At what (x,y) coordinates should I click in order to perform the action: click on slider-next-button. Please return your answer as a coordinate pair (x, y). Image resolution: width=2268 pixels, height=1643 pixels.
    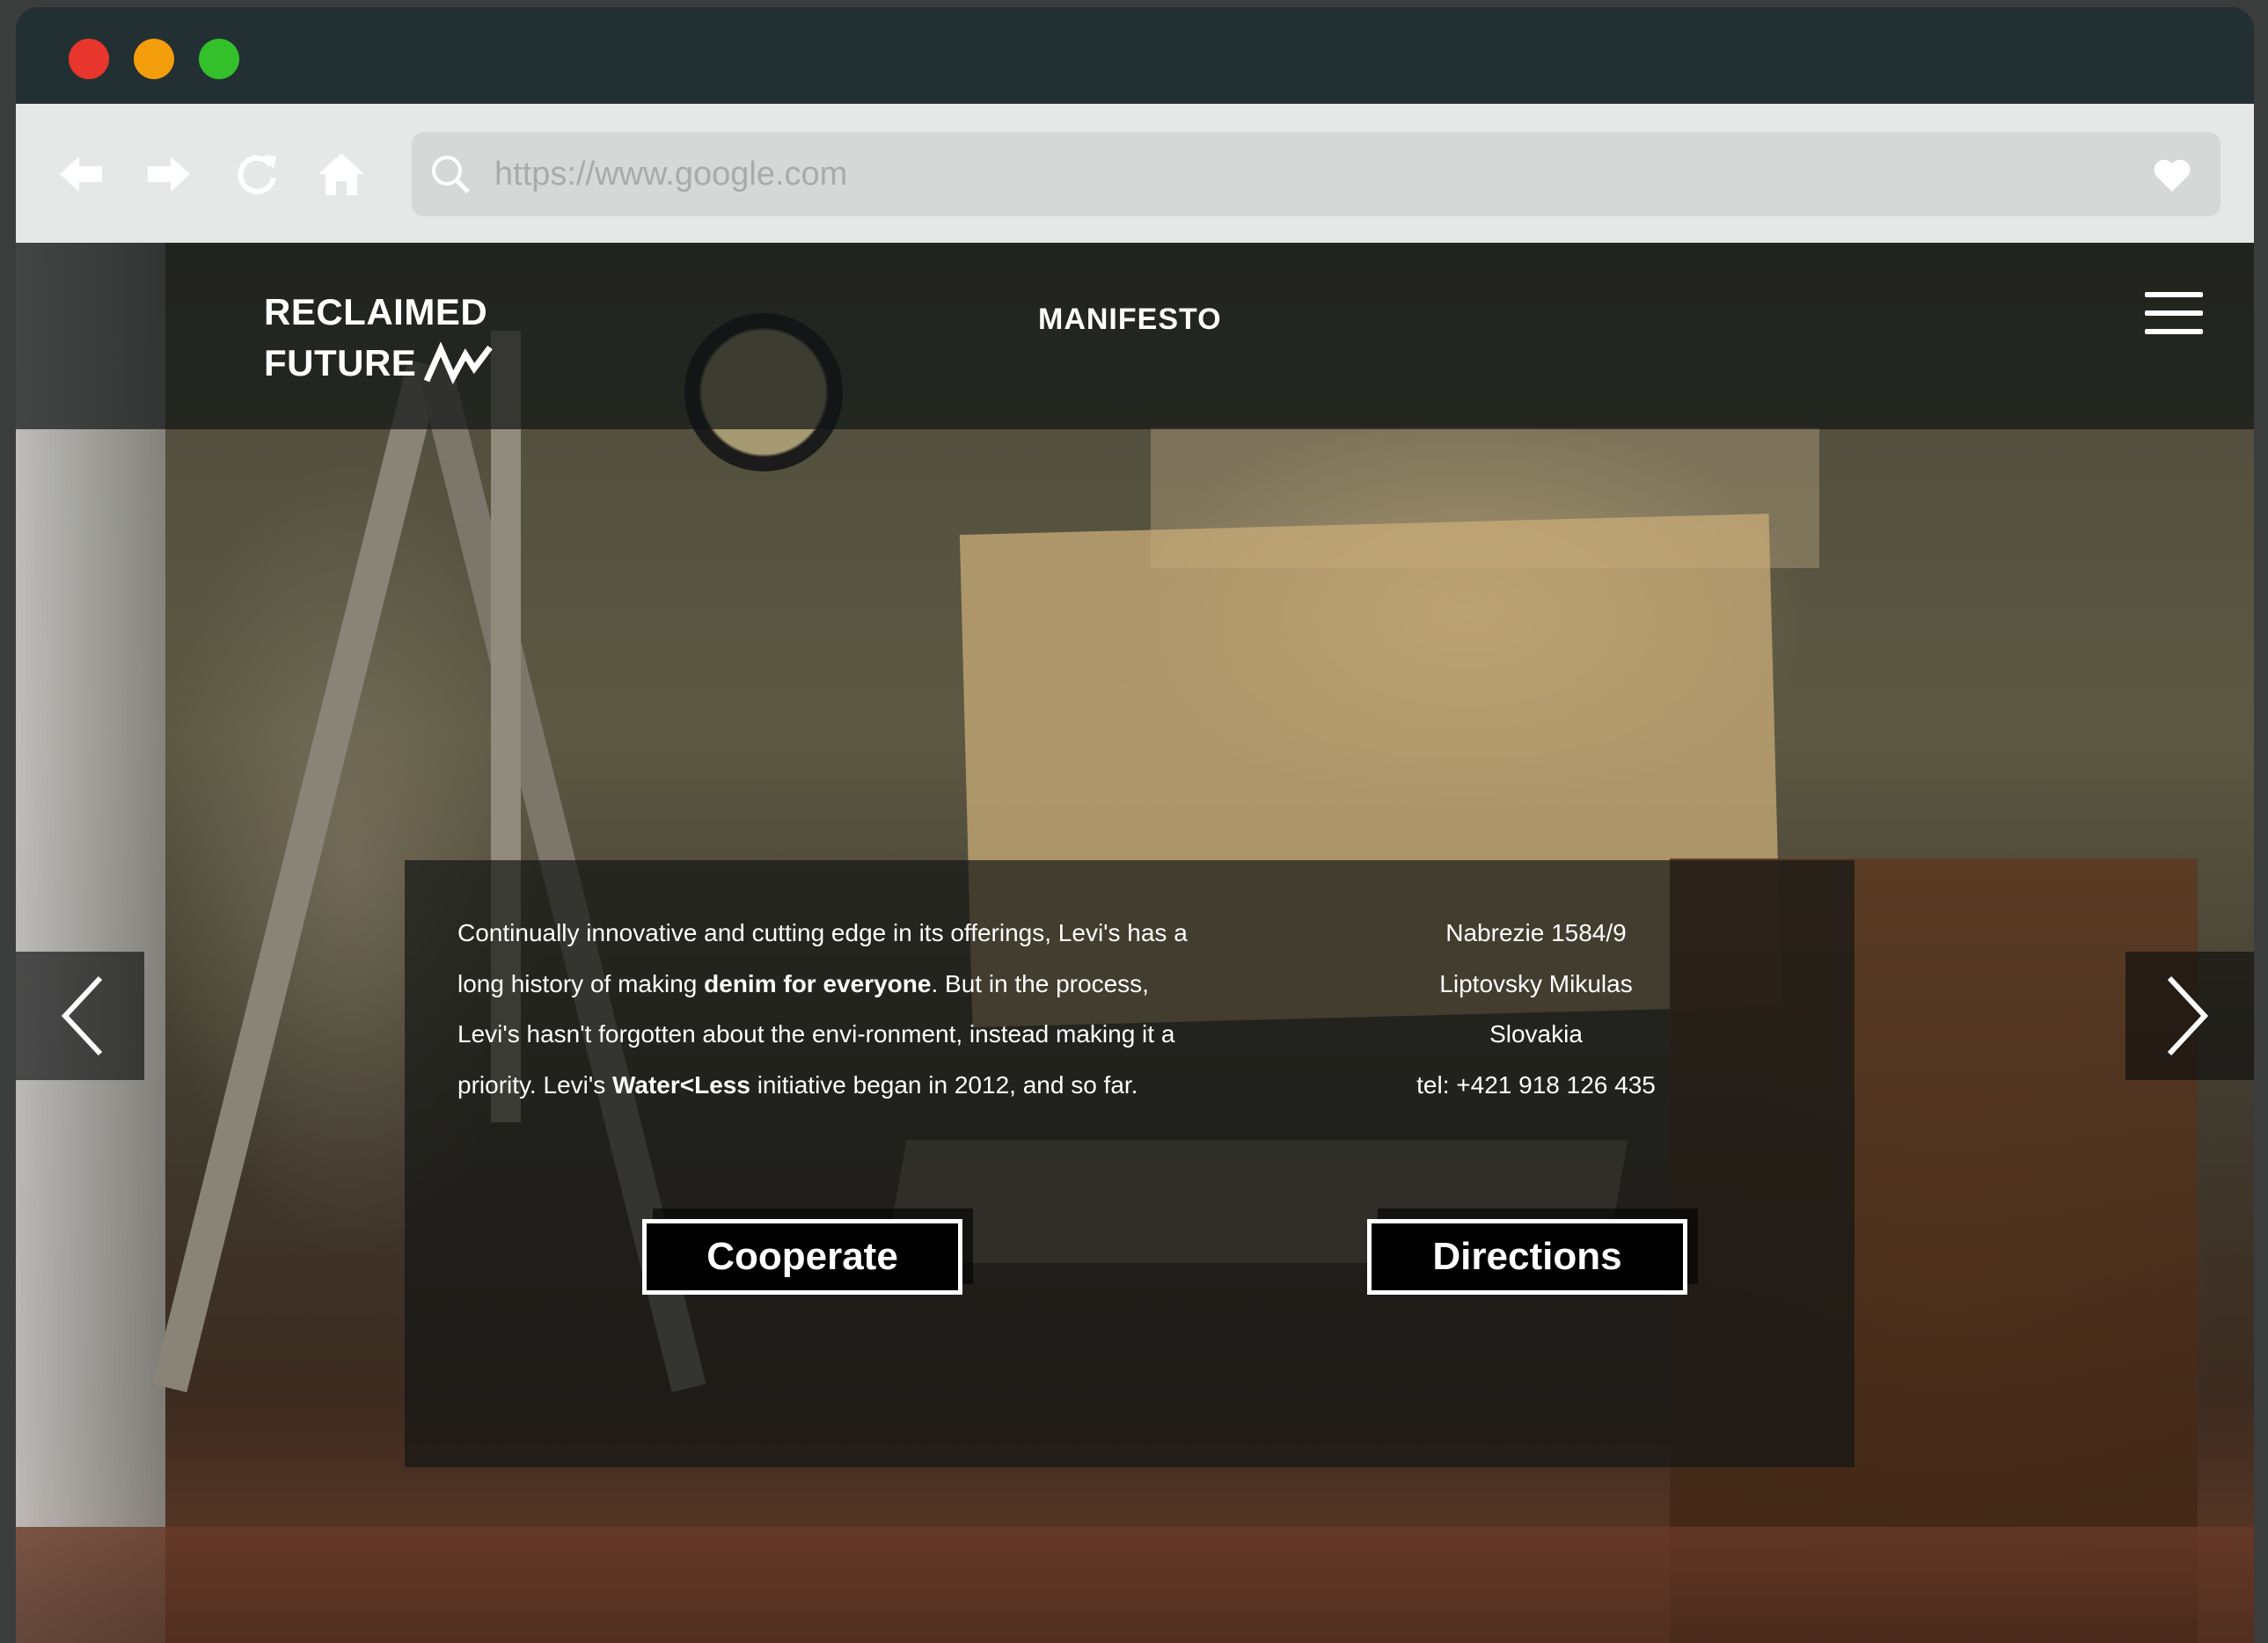
    Looking at the image, I should click on (2189, 1016).